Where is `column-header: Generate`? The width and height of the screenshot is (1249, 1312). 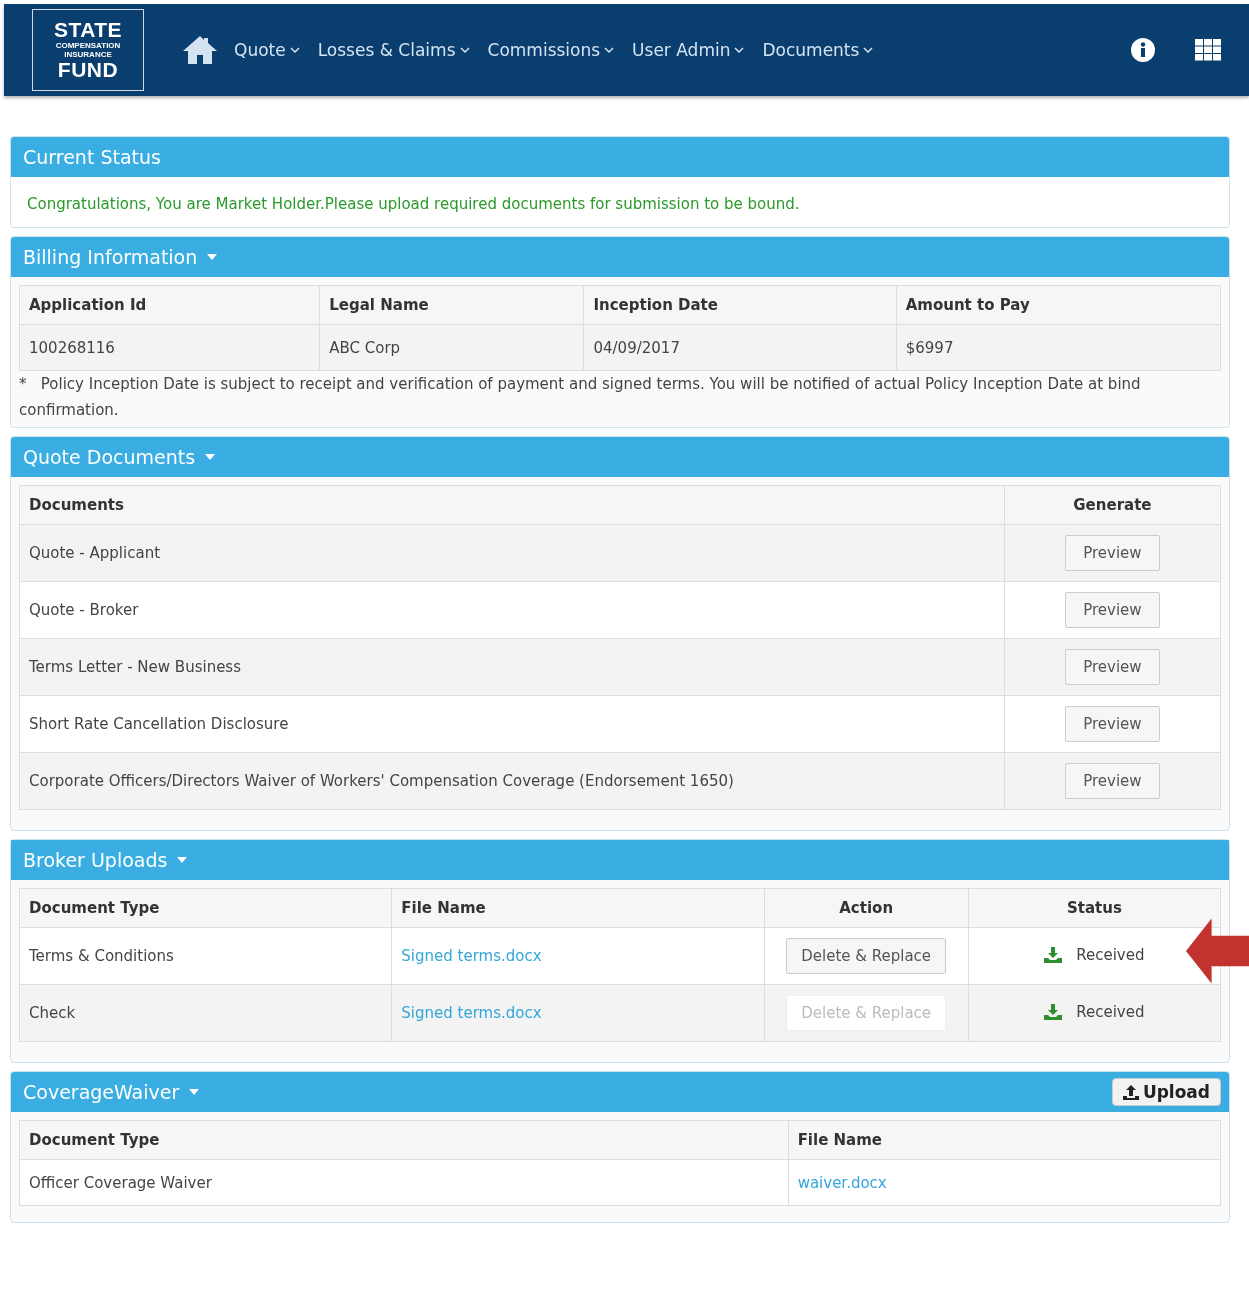
column-header: Generate is located at coordinates (1112, 505).